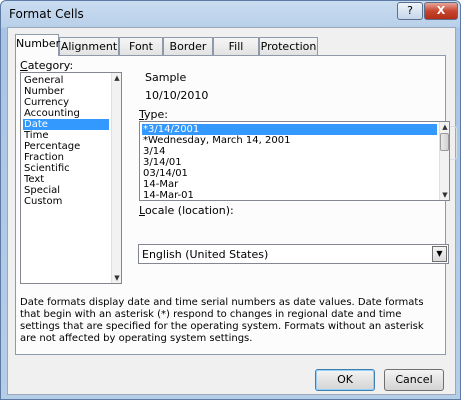 The height and width of the screenshot is (400, 461). I want to click on type-item-5: 14-Mar, so click(289, 184).